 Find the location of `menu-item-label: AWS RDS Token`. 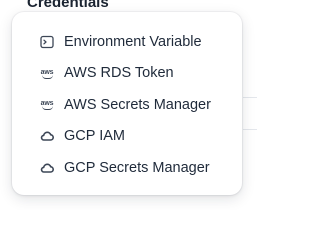

menu-item-label: AWS RDS Token is located at coordinates (119, 73).